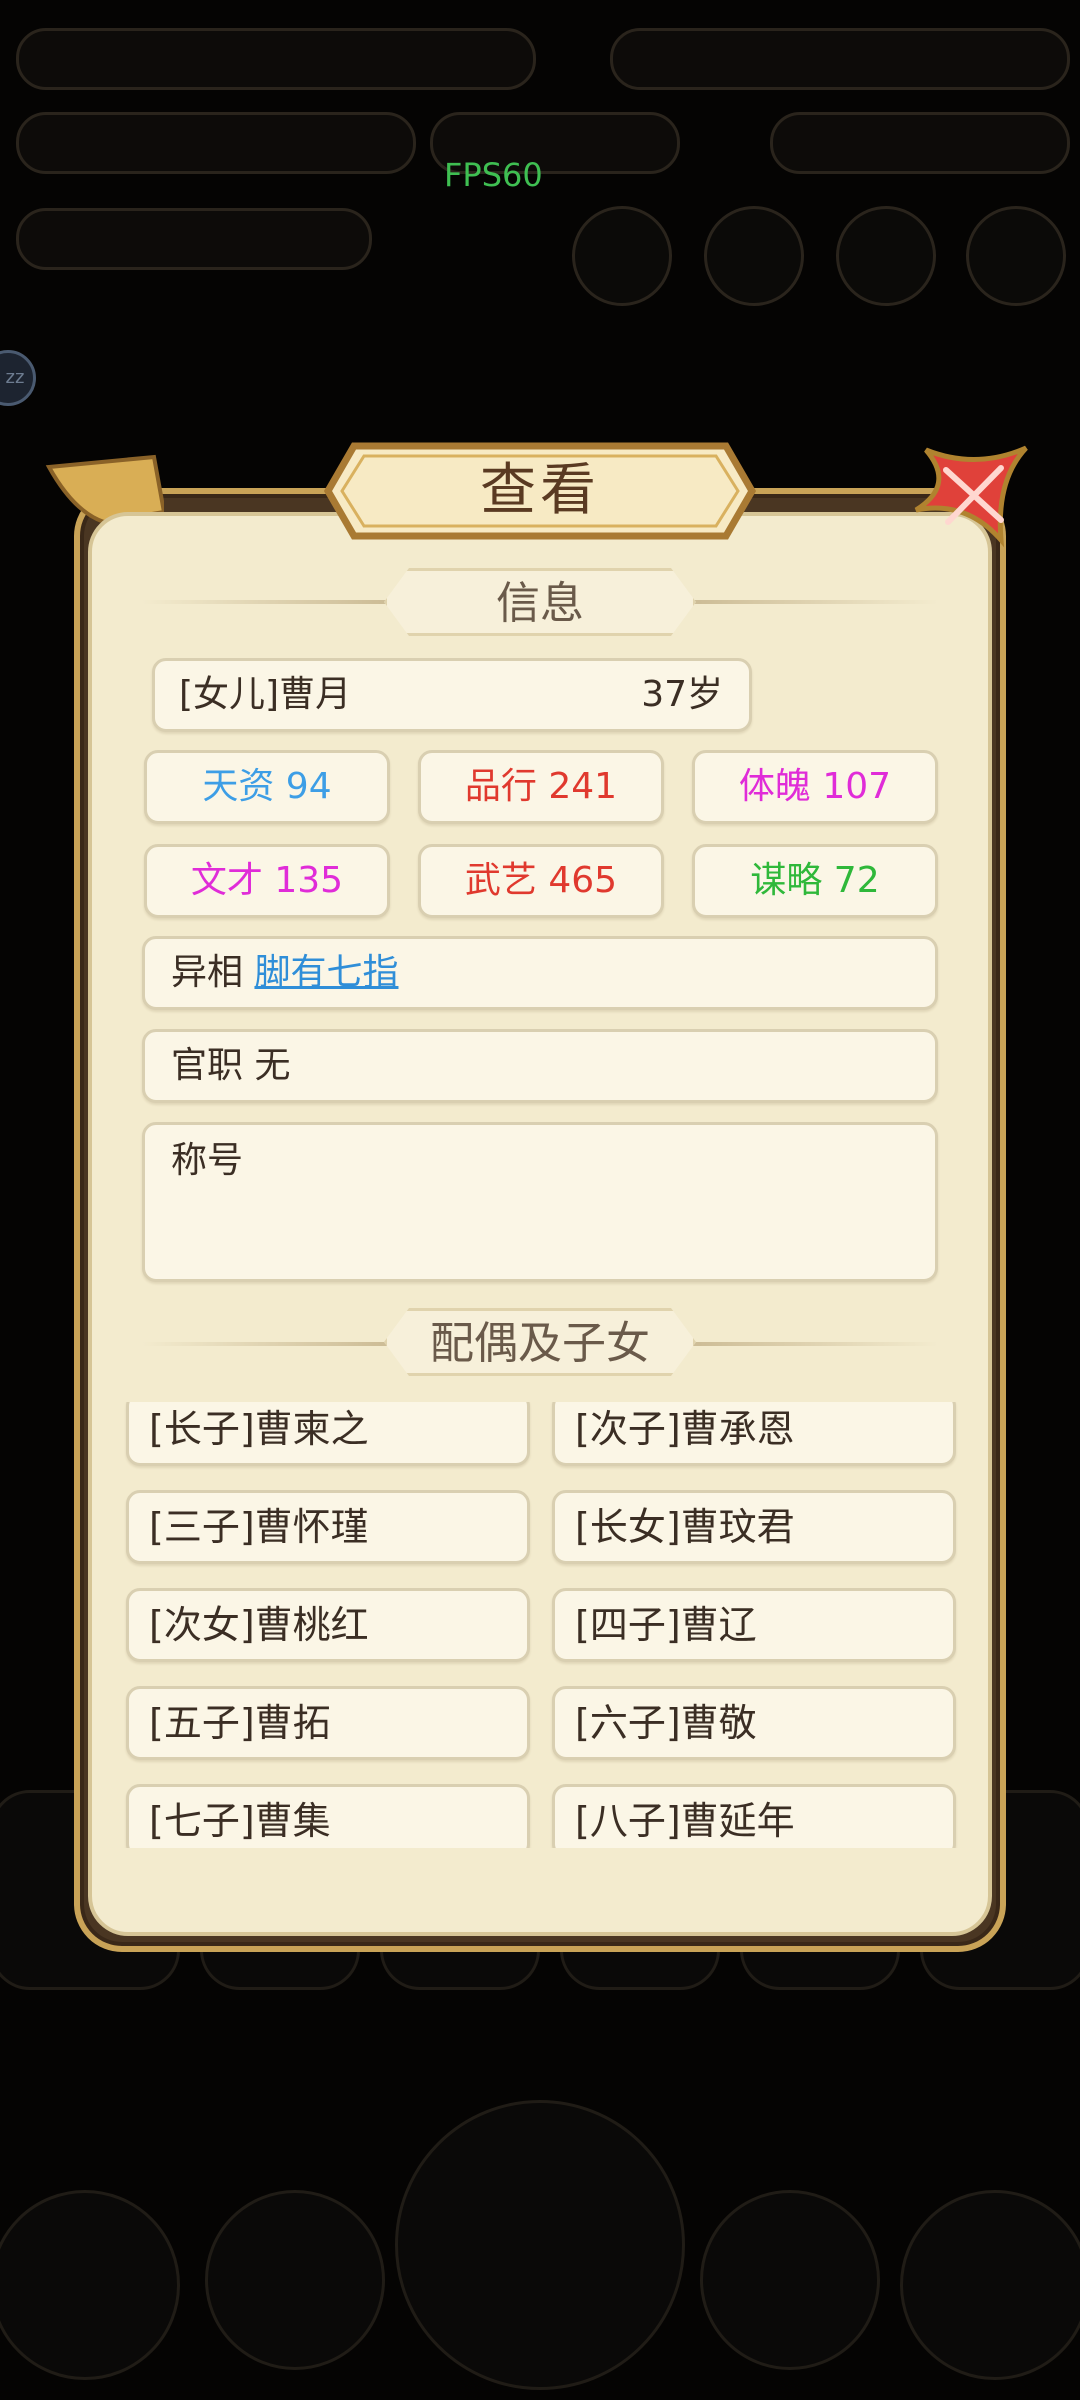 The height and width of the screenshot is (2400, 1080). Describe the element at coordinates (328, 1625) in the screenshot. I see `child-item: [次女]曹桃红` at that location.